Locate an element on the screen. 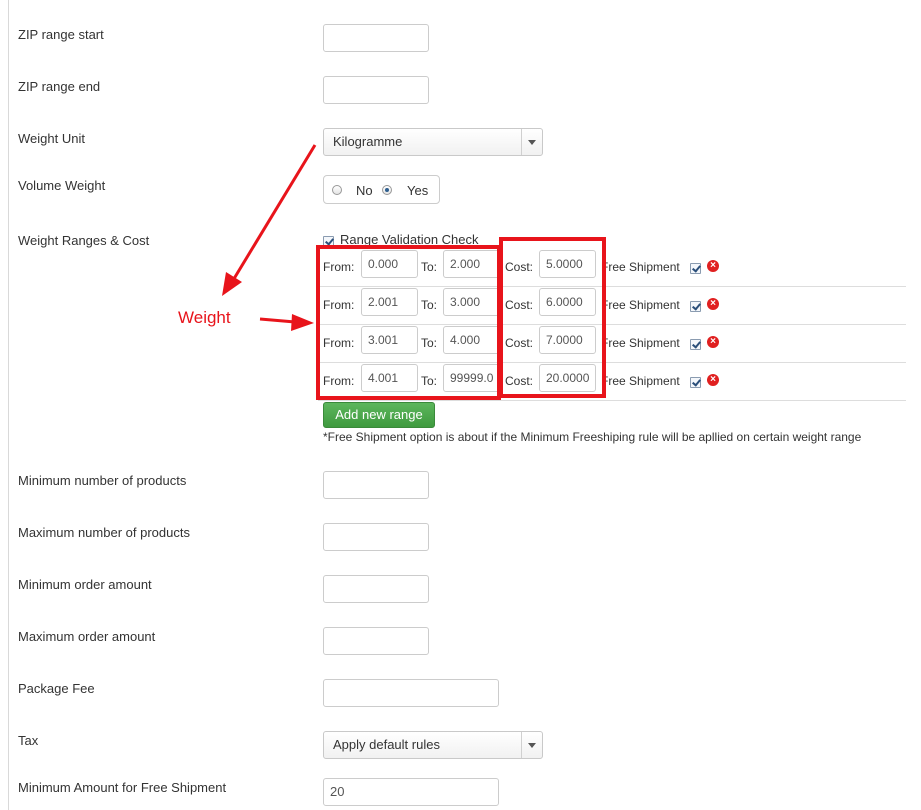 The image size is (921, 810). min-order-label: Minimum order amount is located at coordinates (85, 584).